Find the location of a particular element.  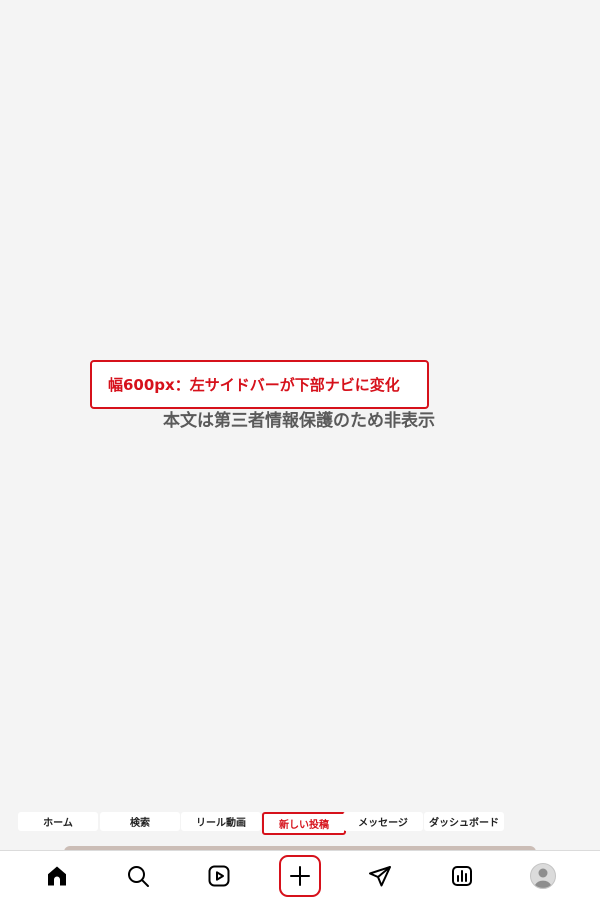

nav-profile-button is located at coordinates (543, 876).